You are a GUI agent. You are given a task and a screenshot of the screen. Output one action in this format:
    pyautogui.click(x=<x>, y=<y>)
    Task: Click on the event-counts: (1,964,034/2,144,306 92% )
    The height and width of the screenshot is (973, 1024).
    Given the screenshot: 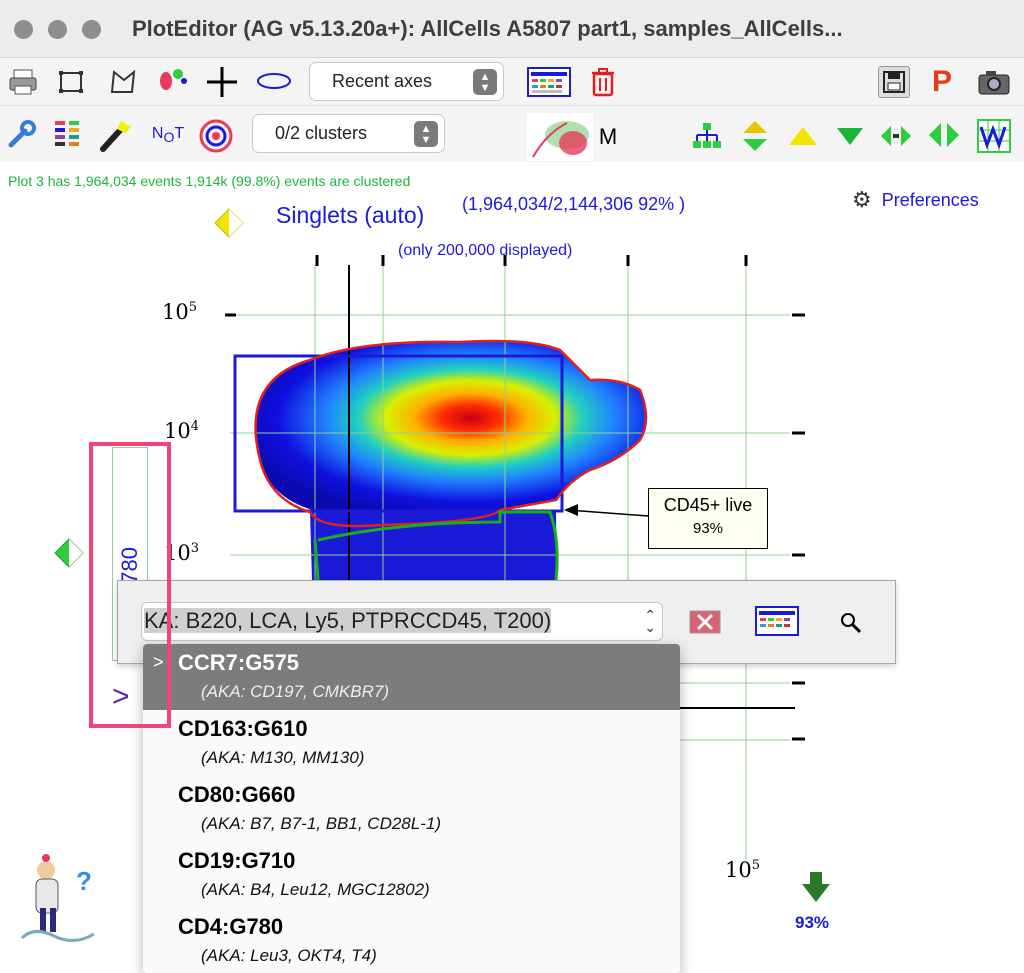 What is the action you would take?
    pyautogui.click(x=574, y=204)
    